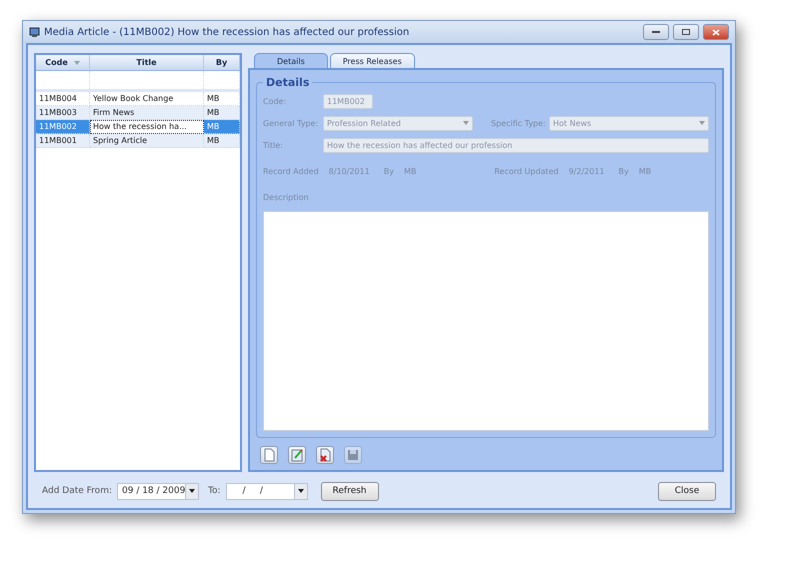 The height and width of the screenshot is (569, 793). What do you see at coordinates (158, 491) in the screenshot?
I see `from-date-field: 09 / 18 / 2009` at bounding box center [158, 491].